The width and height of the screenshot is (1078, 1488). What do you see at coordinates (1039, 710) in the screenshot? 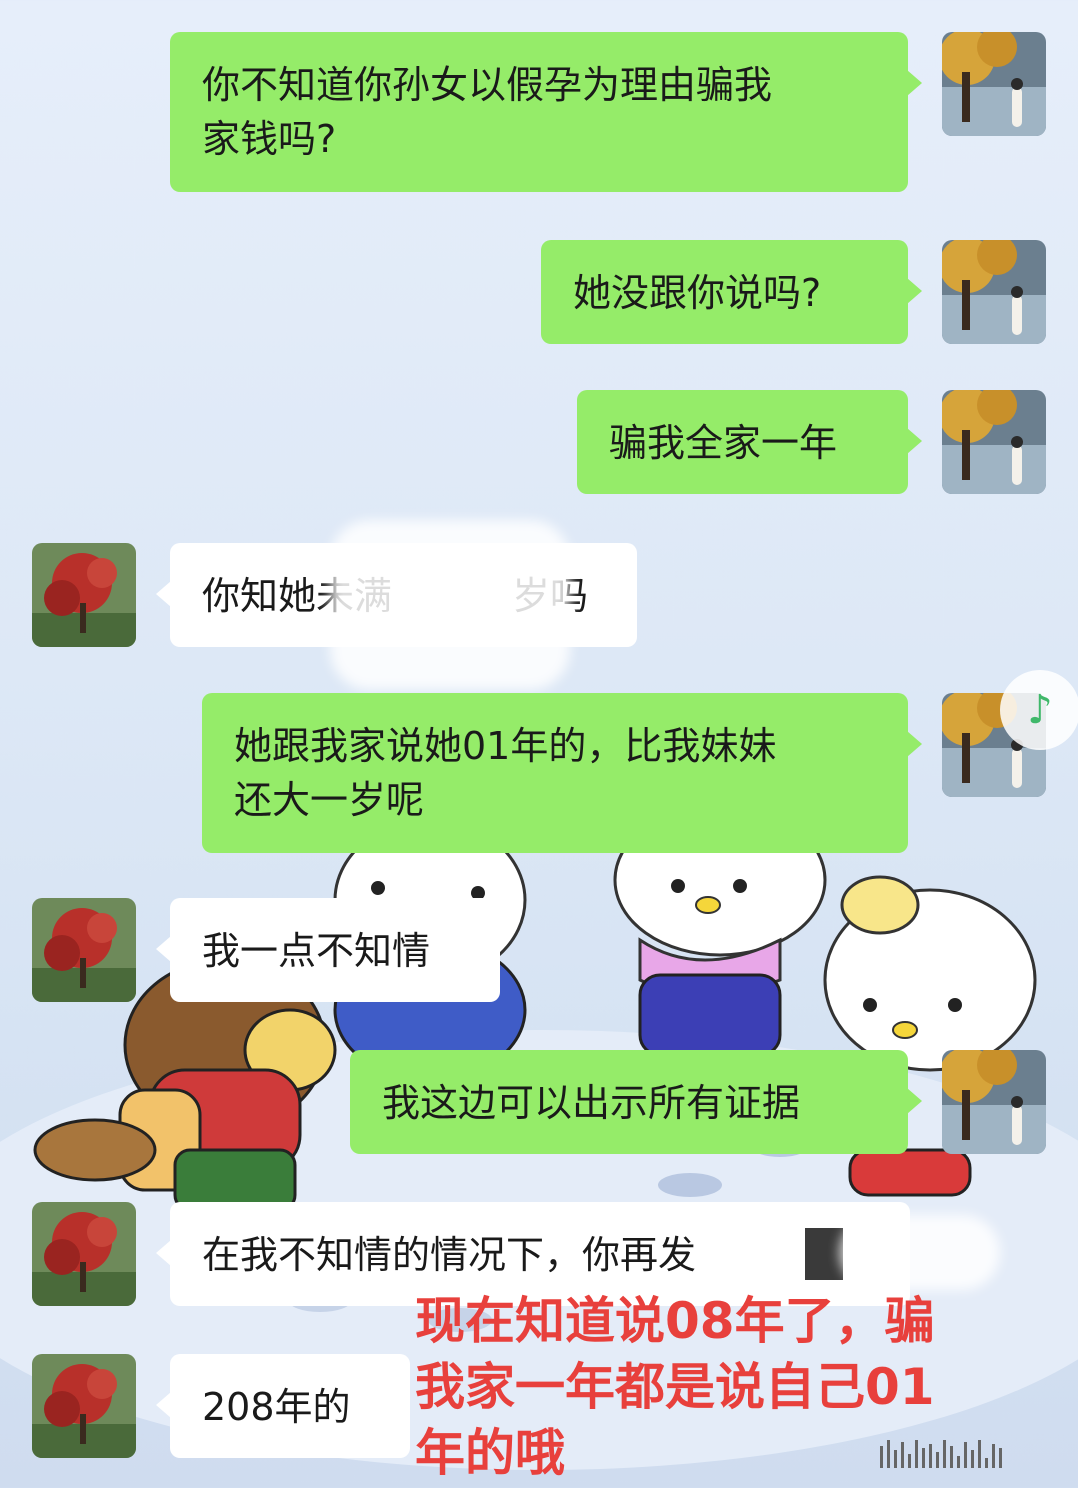
I see `music-note-icon: ♪` at bounding box center [1039, 710].